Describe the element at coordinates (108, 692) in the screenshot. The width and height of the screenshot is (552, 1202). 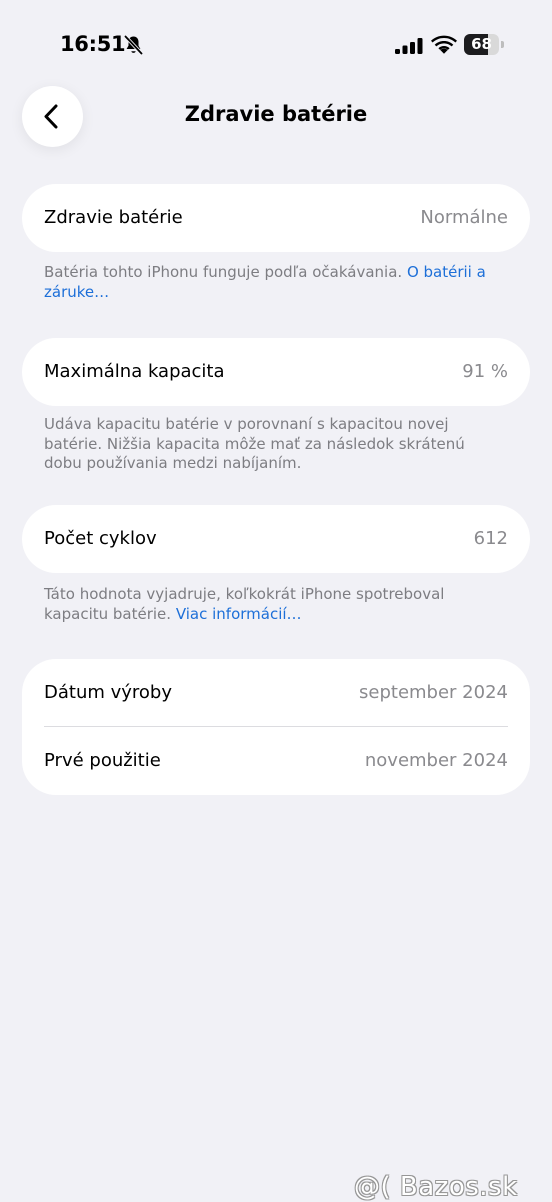
I see `manufacture-date-label: Dátum výroby` at that location.